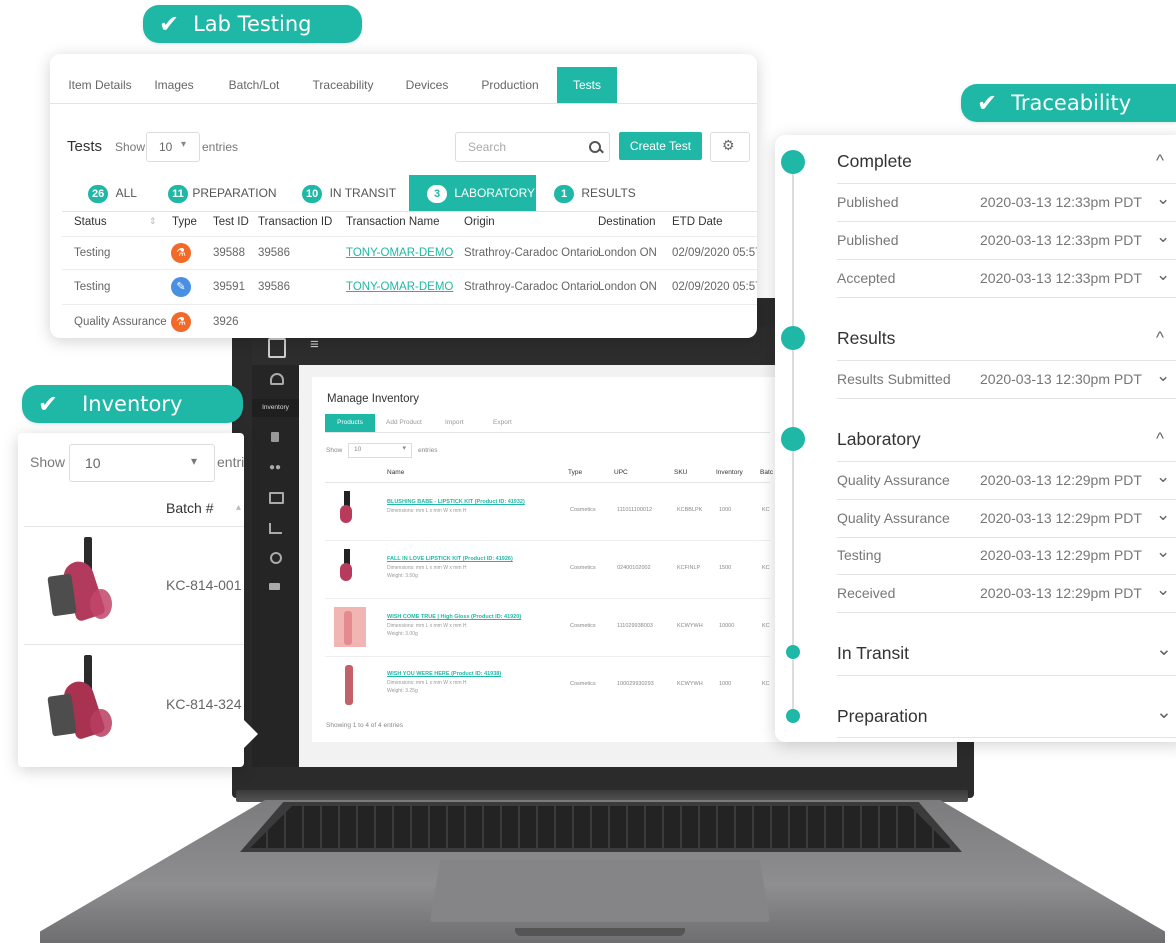  Describe the element at coordinates (275, 528) in the screenshot. I see `chart-icon` at that location.